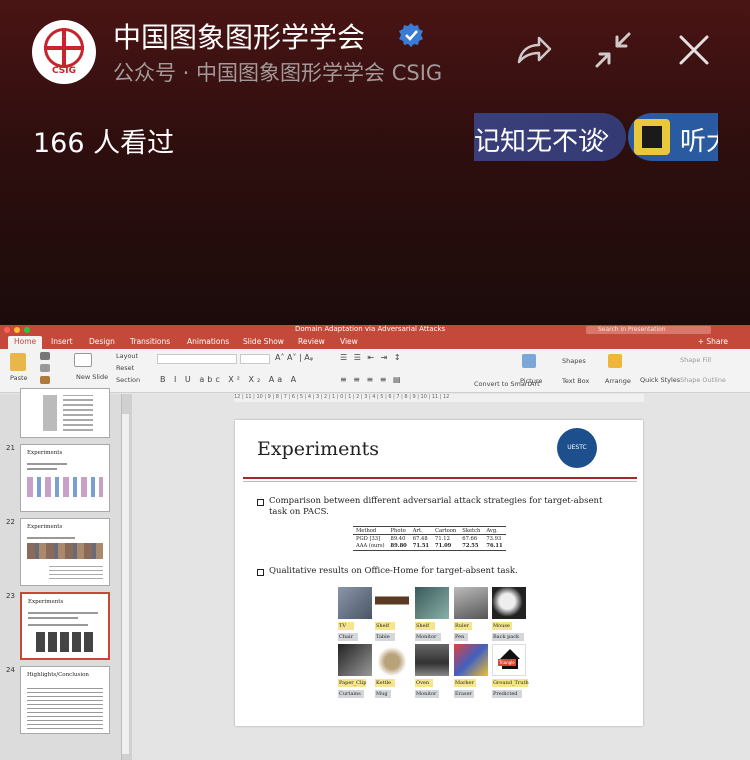 The image size is (750, 760). What do you see at coordinates (278, 73) in the screenshot?
I see `account-subtitle: 公众号 · 中国图象图形学学会 CSIG` at bounding box center [278, 73].